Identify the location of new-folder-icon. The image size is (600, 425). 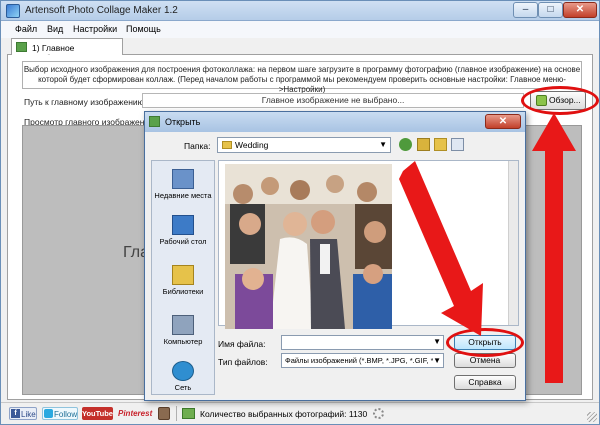
(440, 144).